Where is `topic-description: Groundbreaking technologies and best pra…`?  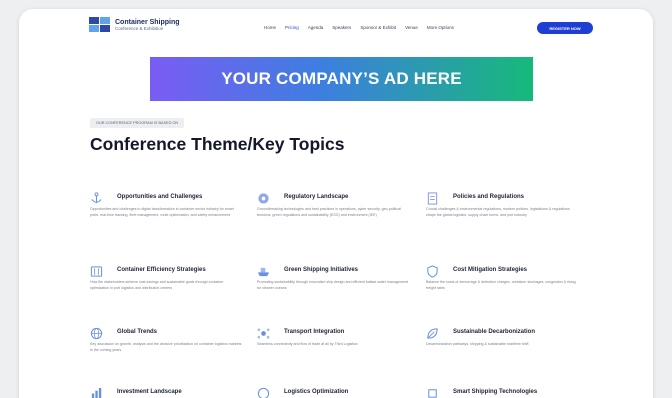
topic-description: Groundbreaking technologies and best pra… is located at coordinates (329, 212).